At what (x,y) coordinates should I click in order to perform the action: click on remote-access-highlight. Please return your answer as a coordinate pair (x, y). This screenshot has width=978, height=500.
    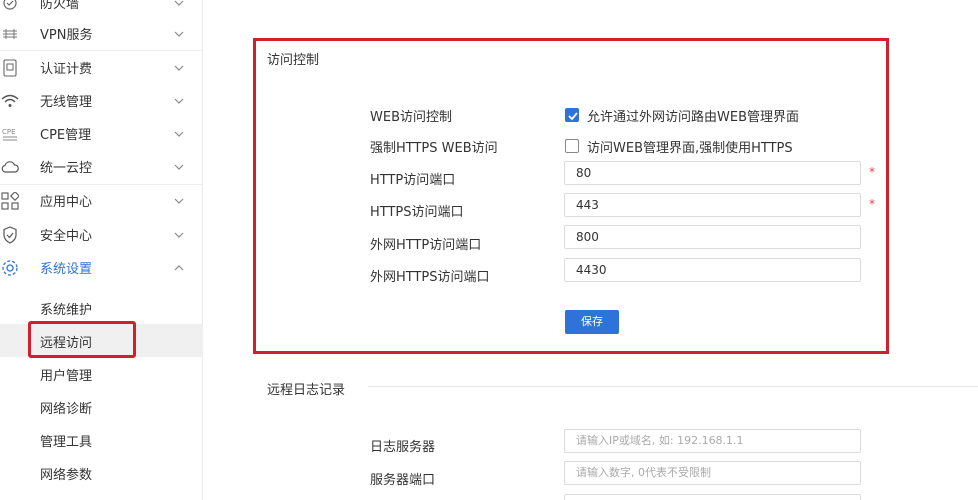
    Looking at the image, I should click on (82, 339).